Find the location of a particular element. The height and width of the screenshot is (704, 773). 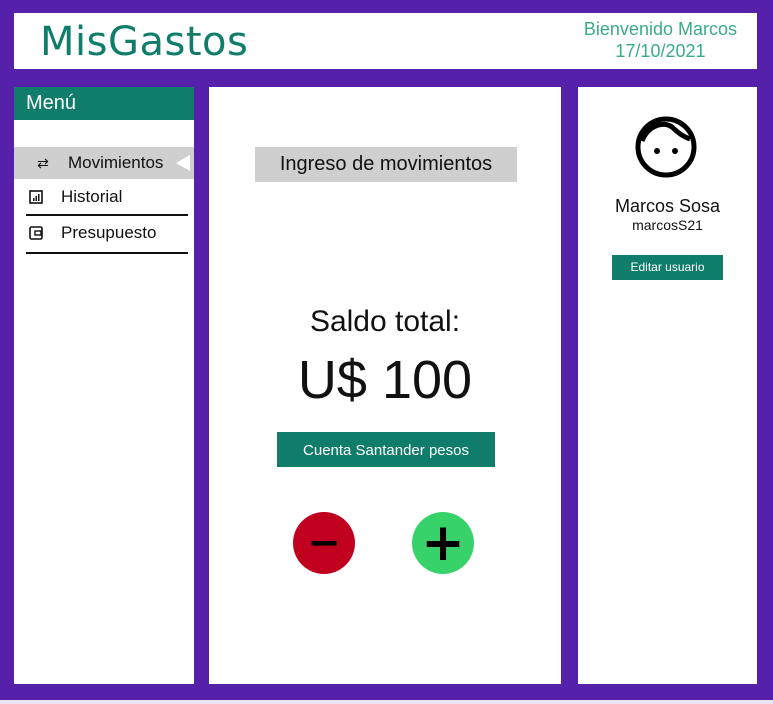

section-title: Ingreso de movimientos is located at coordinates (386, 164).